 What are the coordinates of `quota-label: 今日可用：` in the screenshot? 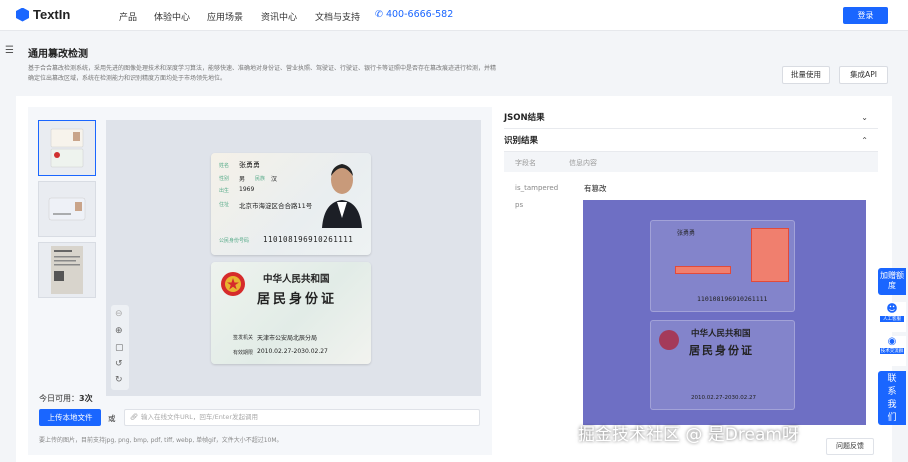 It's located at (59, 398).